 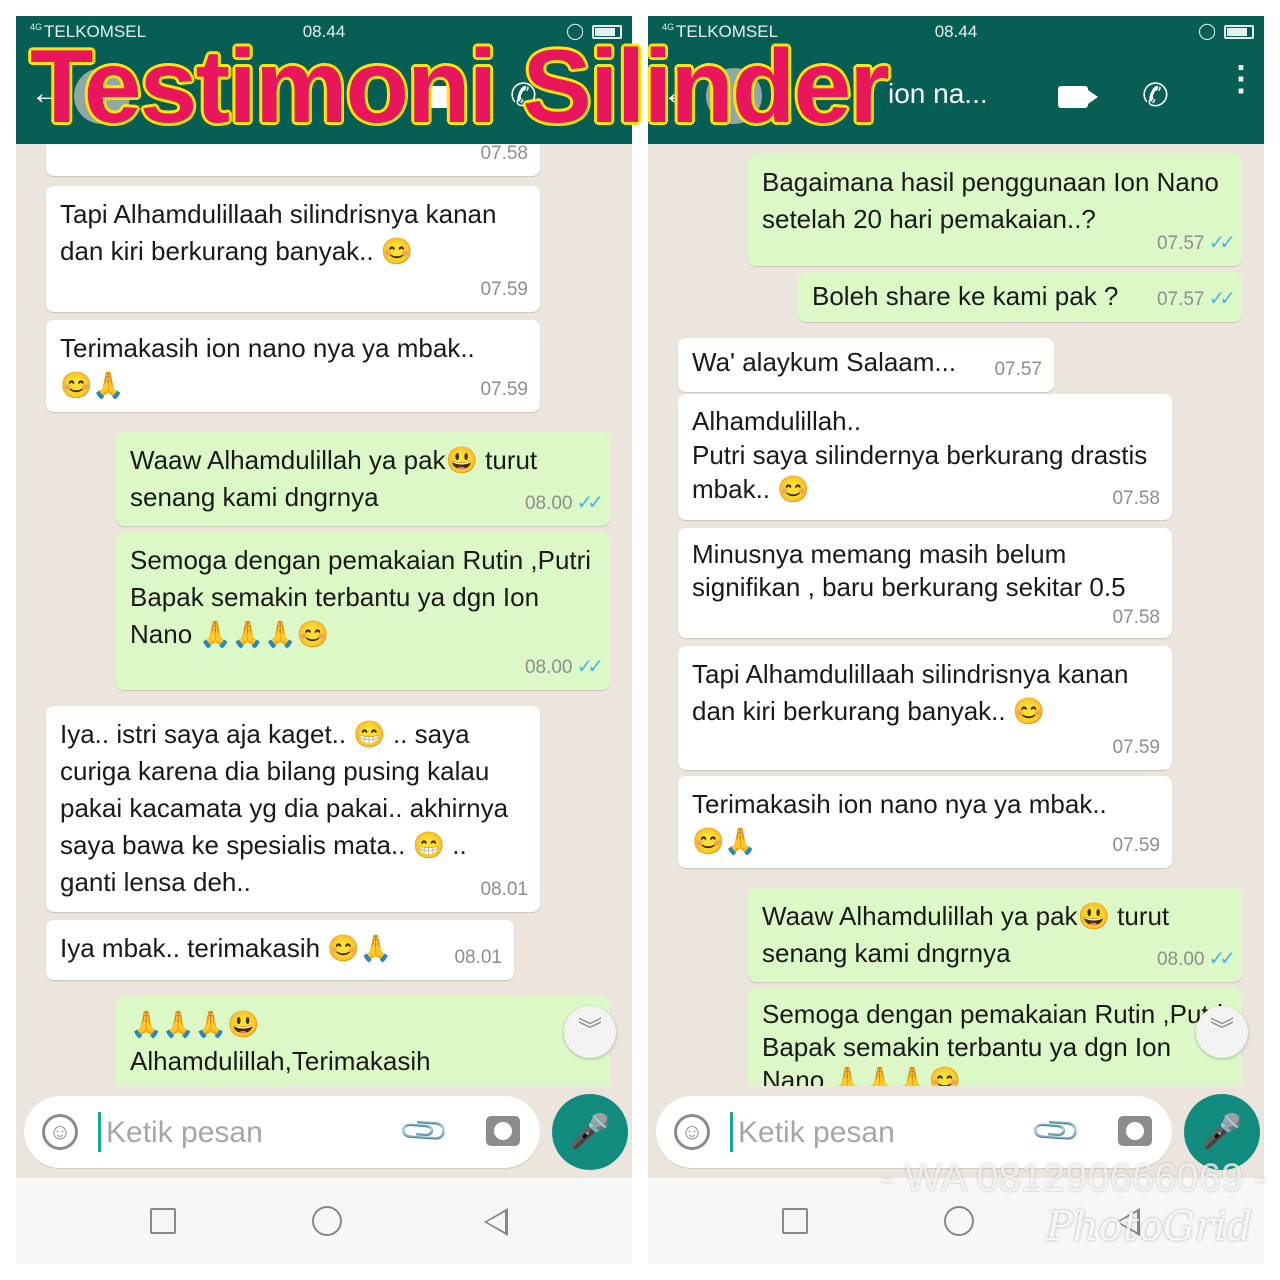 What do you see at coordinates (965, 296) in the screenshot?
I see `message-text: Boleh share ke kami pak ?` at bounding box center [965, 296].